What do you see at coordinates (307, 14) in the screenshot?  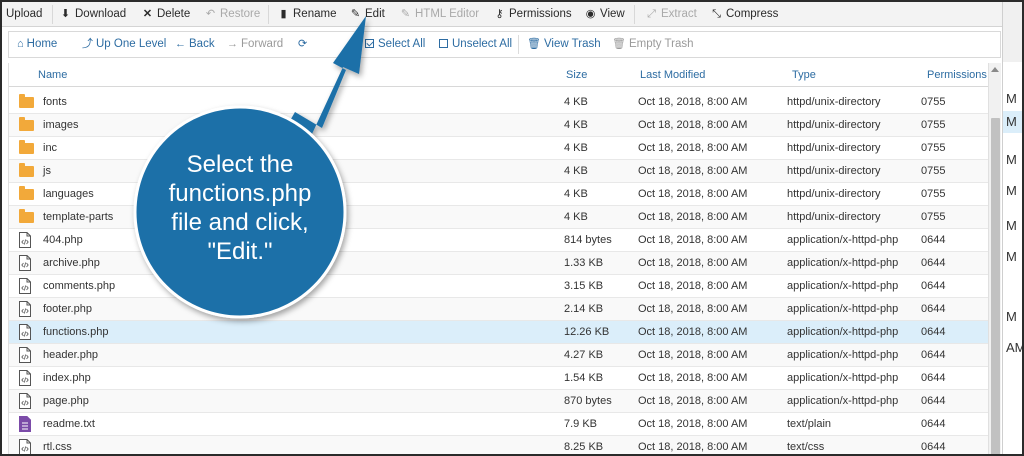 I see `rename-button: ▮ Rename` at bounding box center [307, 14].